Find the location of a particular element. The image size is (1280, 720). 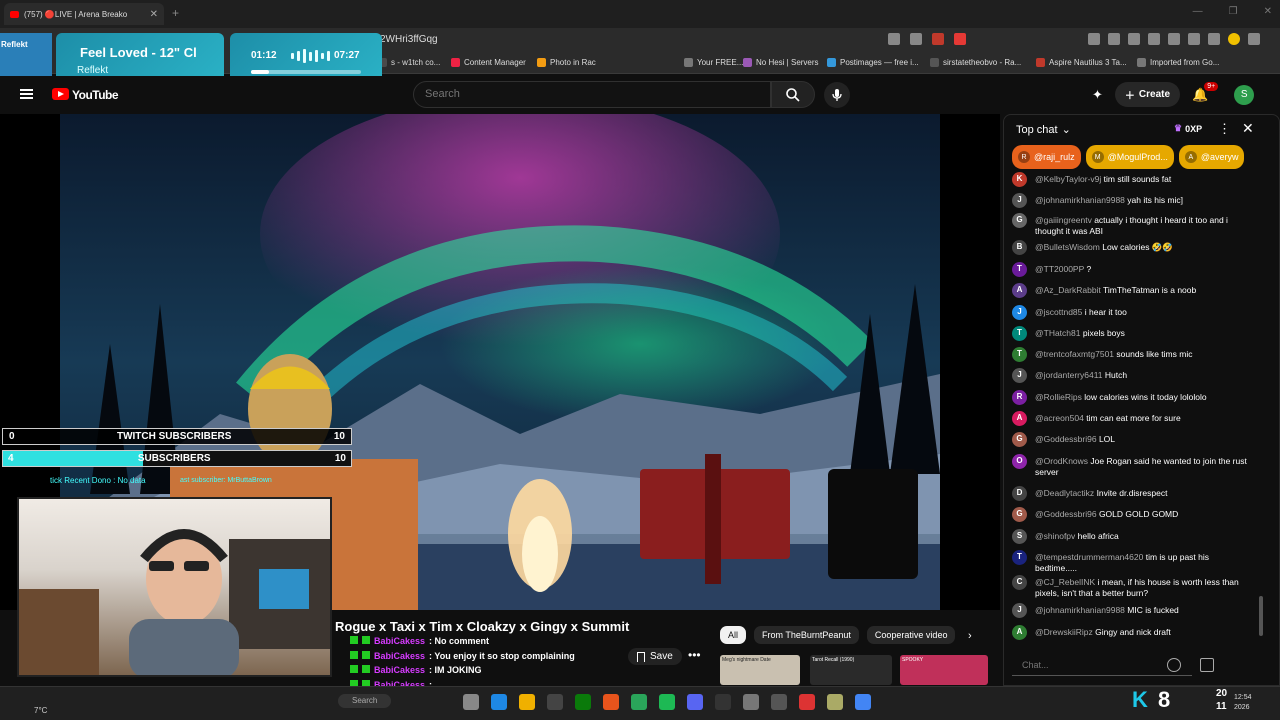

leaf-extension-icon: ✦ is located at coordinates (1097, 95).